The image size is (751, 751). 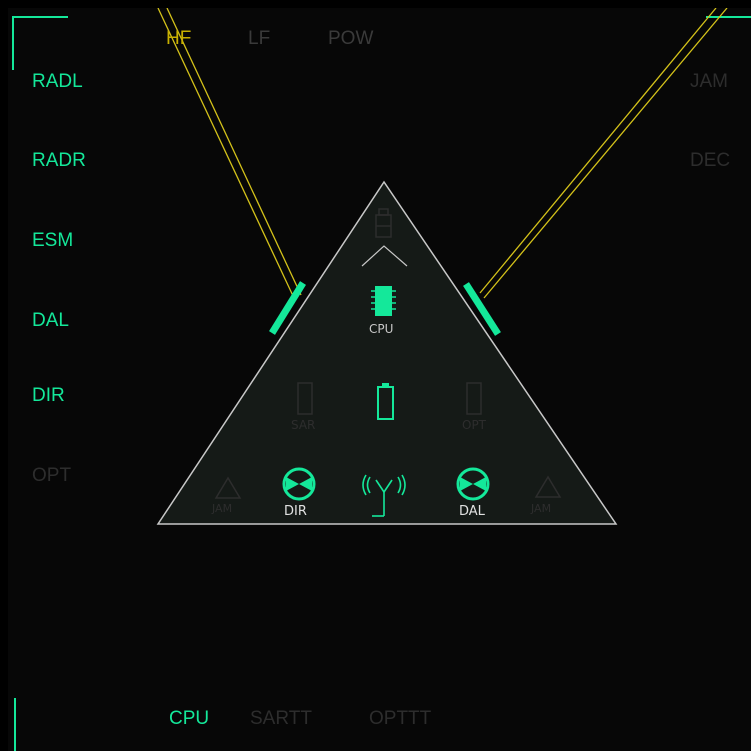 What do you see at coordinates (710, 161) in the screenshot?
I see `menu-item-dec: DEC` at bounding box center [710, 161].